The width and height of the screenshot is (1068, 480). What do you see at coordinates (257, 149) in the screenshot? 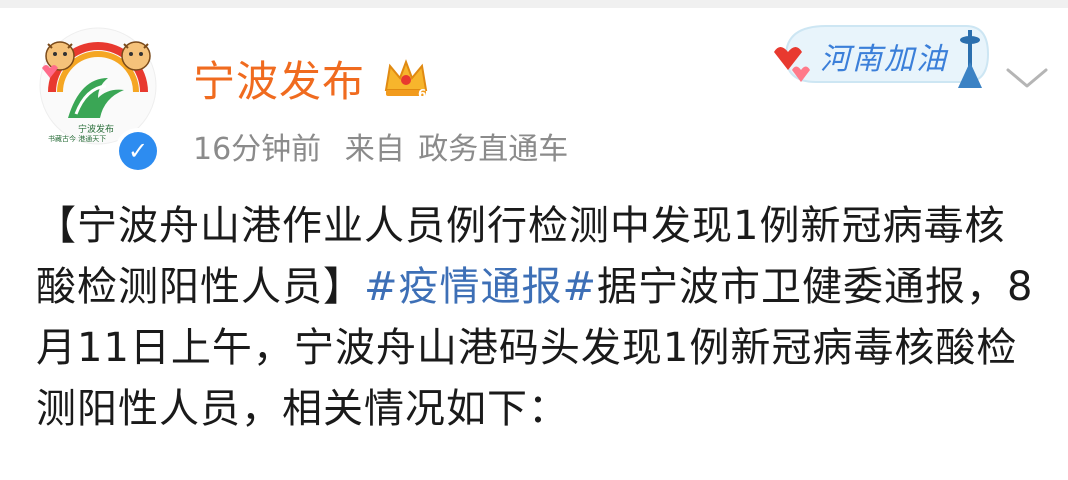
I see `post-time: 16分钟前` at bounding box center [257, 149].